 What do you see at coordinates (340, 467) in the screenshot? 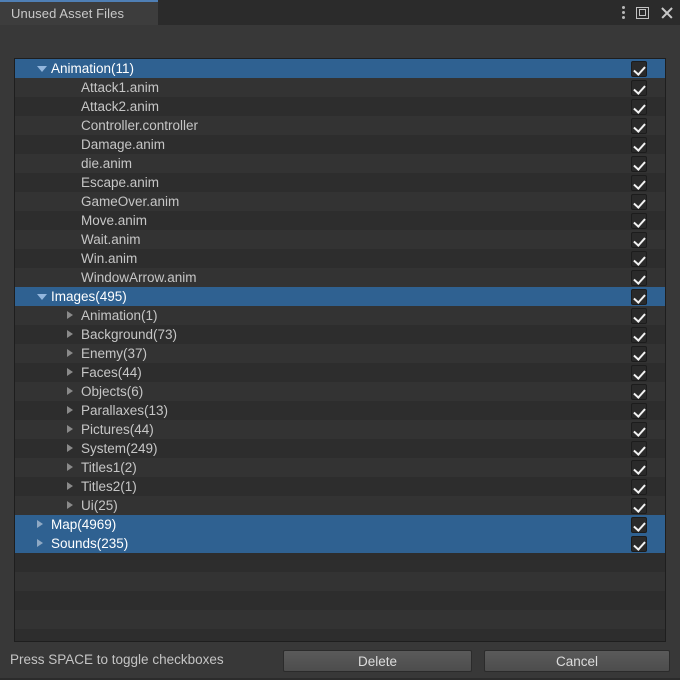
I see `tree-row: Titles1(2)` at bounding box center [340, 467].